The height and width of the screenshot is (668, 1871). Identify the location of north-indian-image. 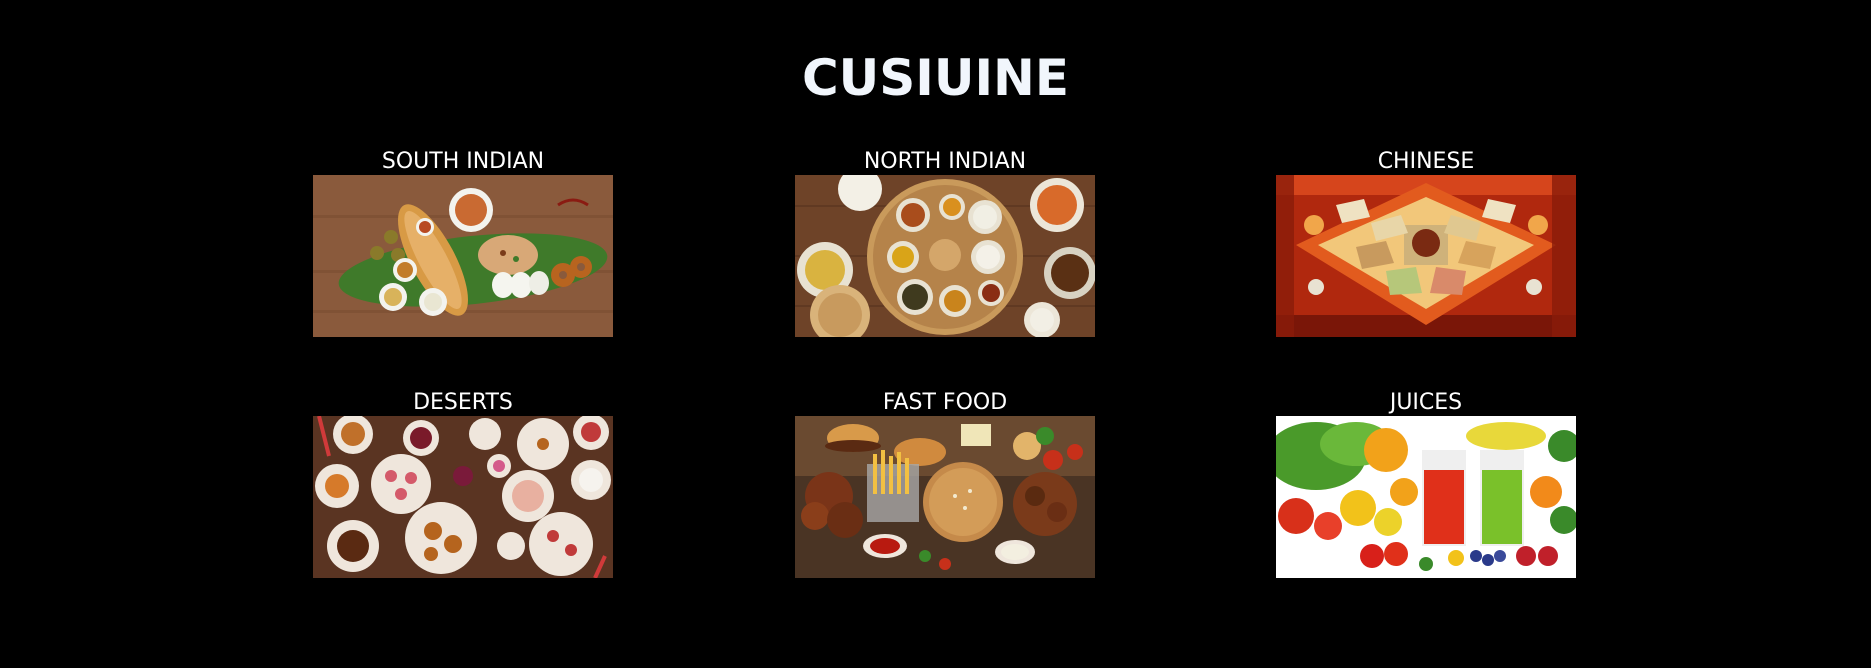
(945, 256).